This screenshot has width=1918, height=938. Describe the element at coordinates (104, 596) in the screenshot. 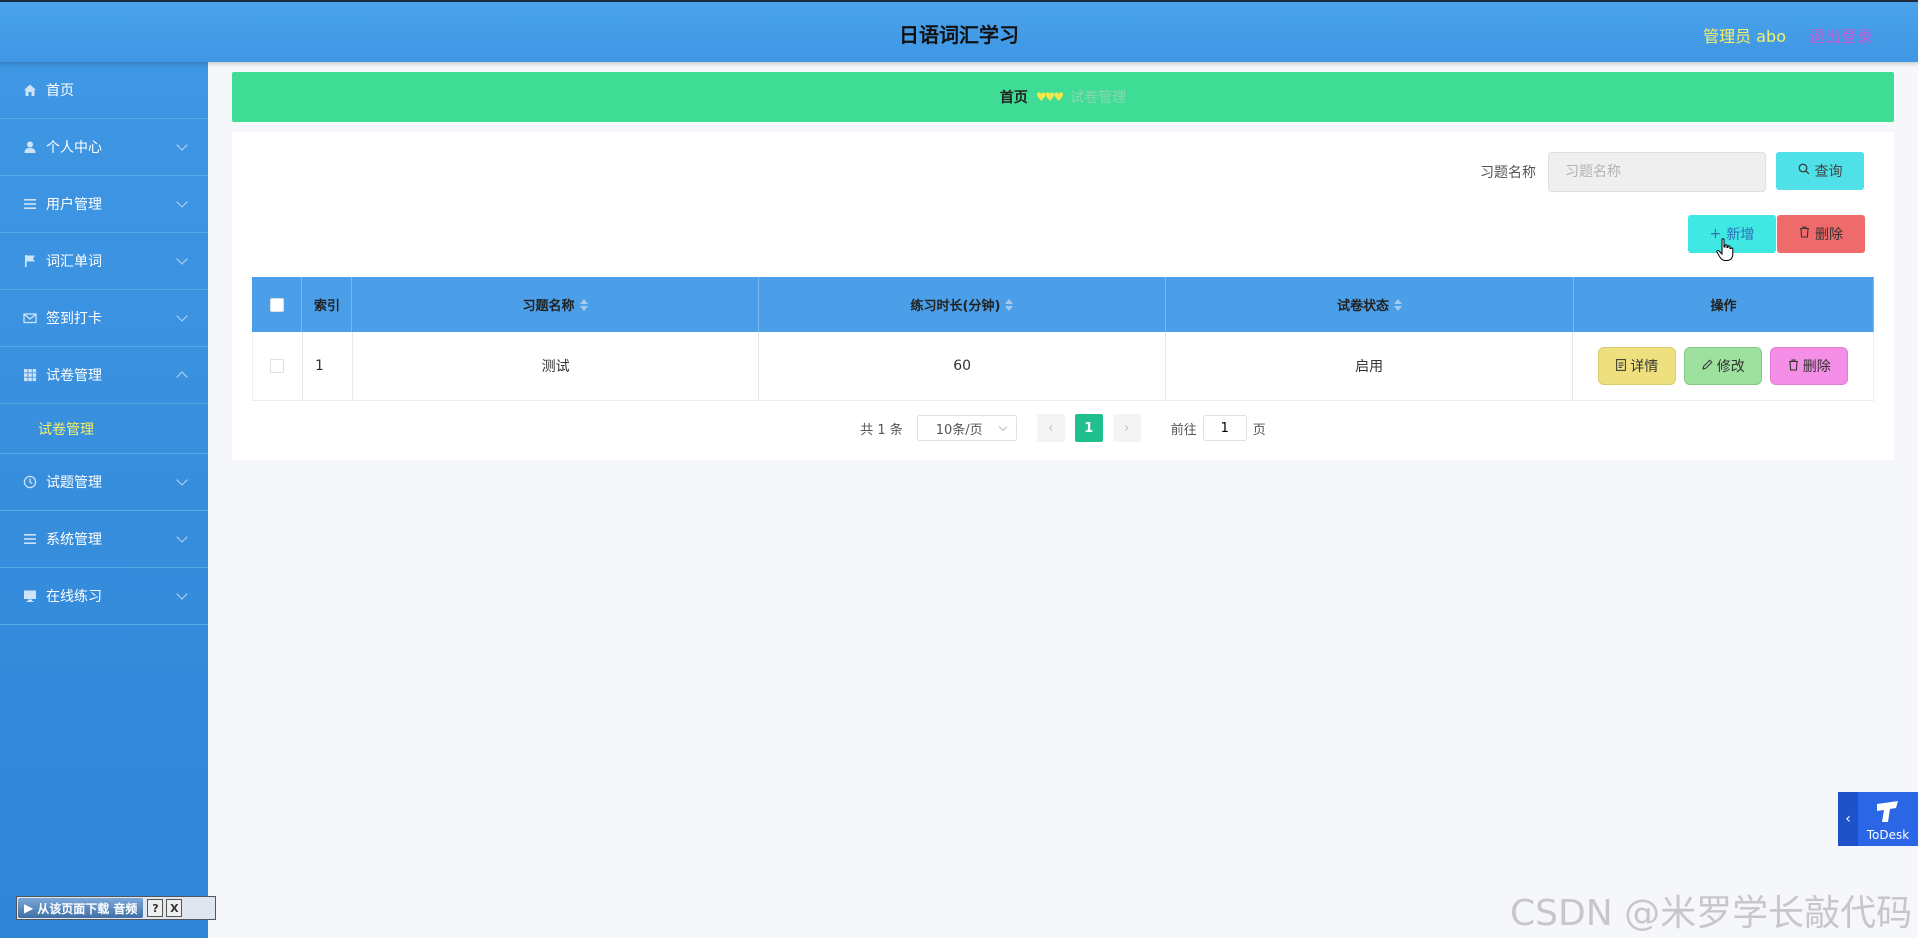

I see `sidebar-item-practice: 在线练习` at that location.